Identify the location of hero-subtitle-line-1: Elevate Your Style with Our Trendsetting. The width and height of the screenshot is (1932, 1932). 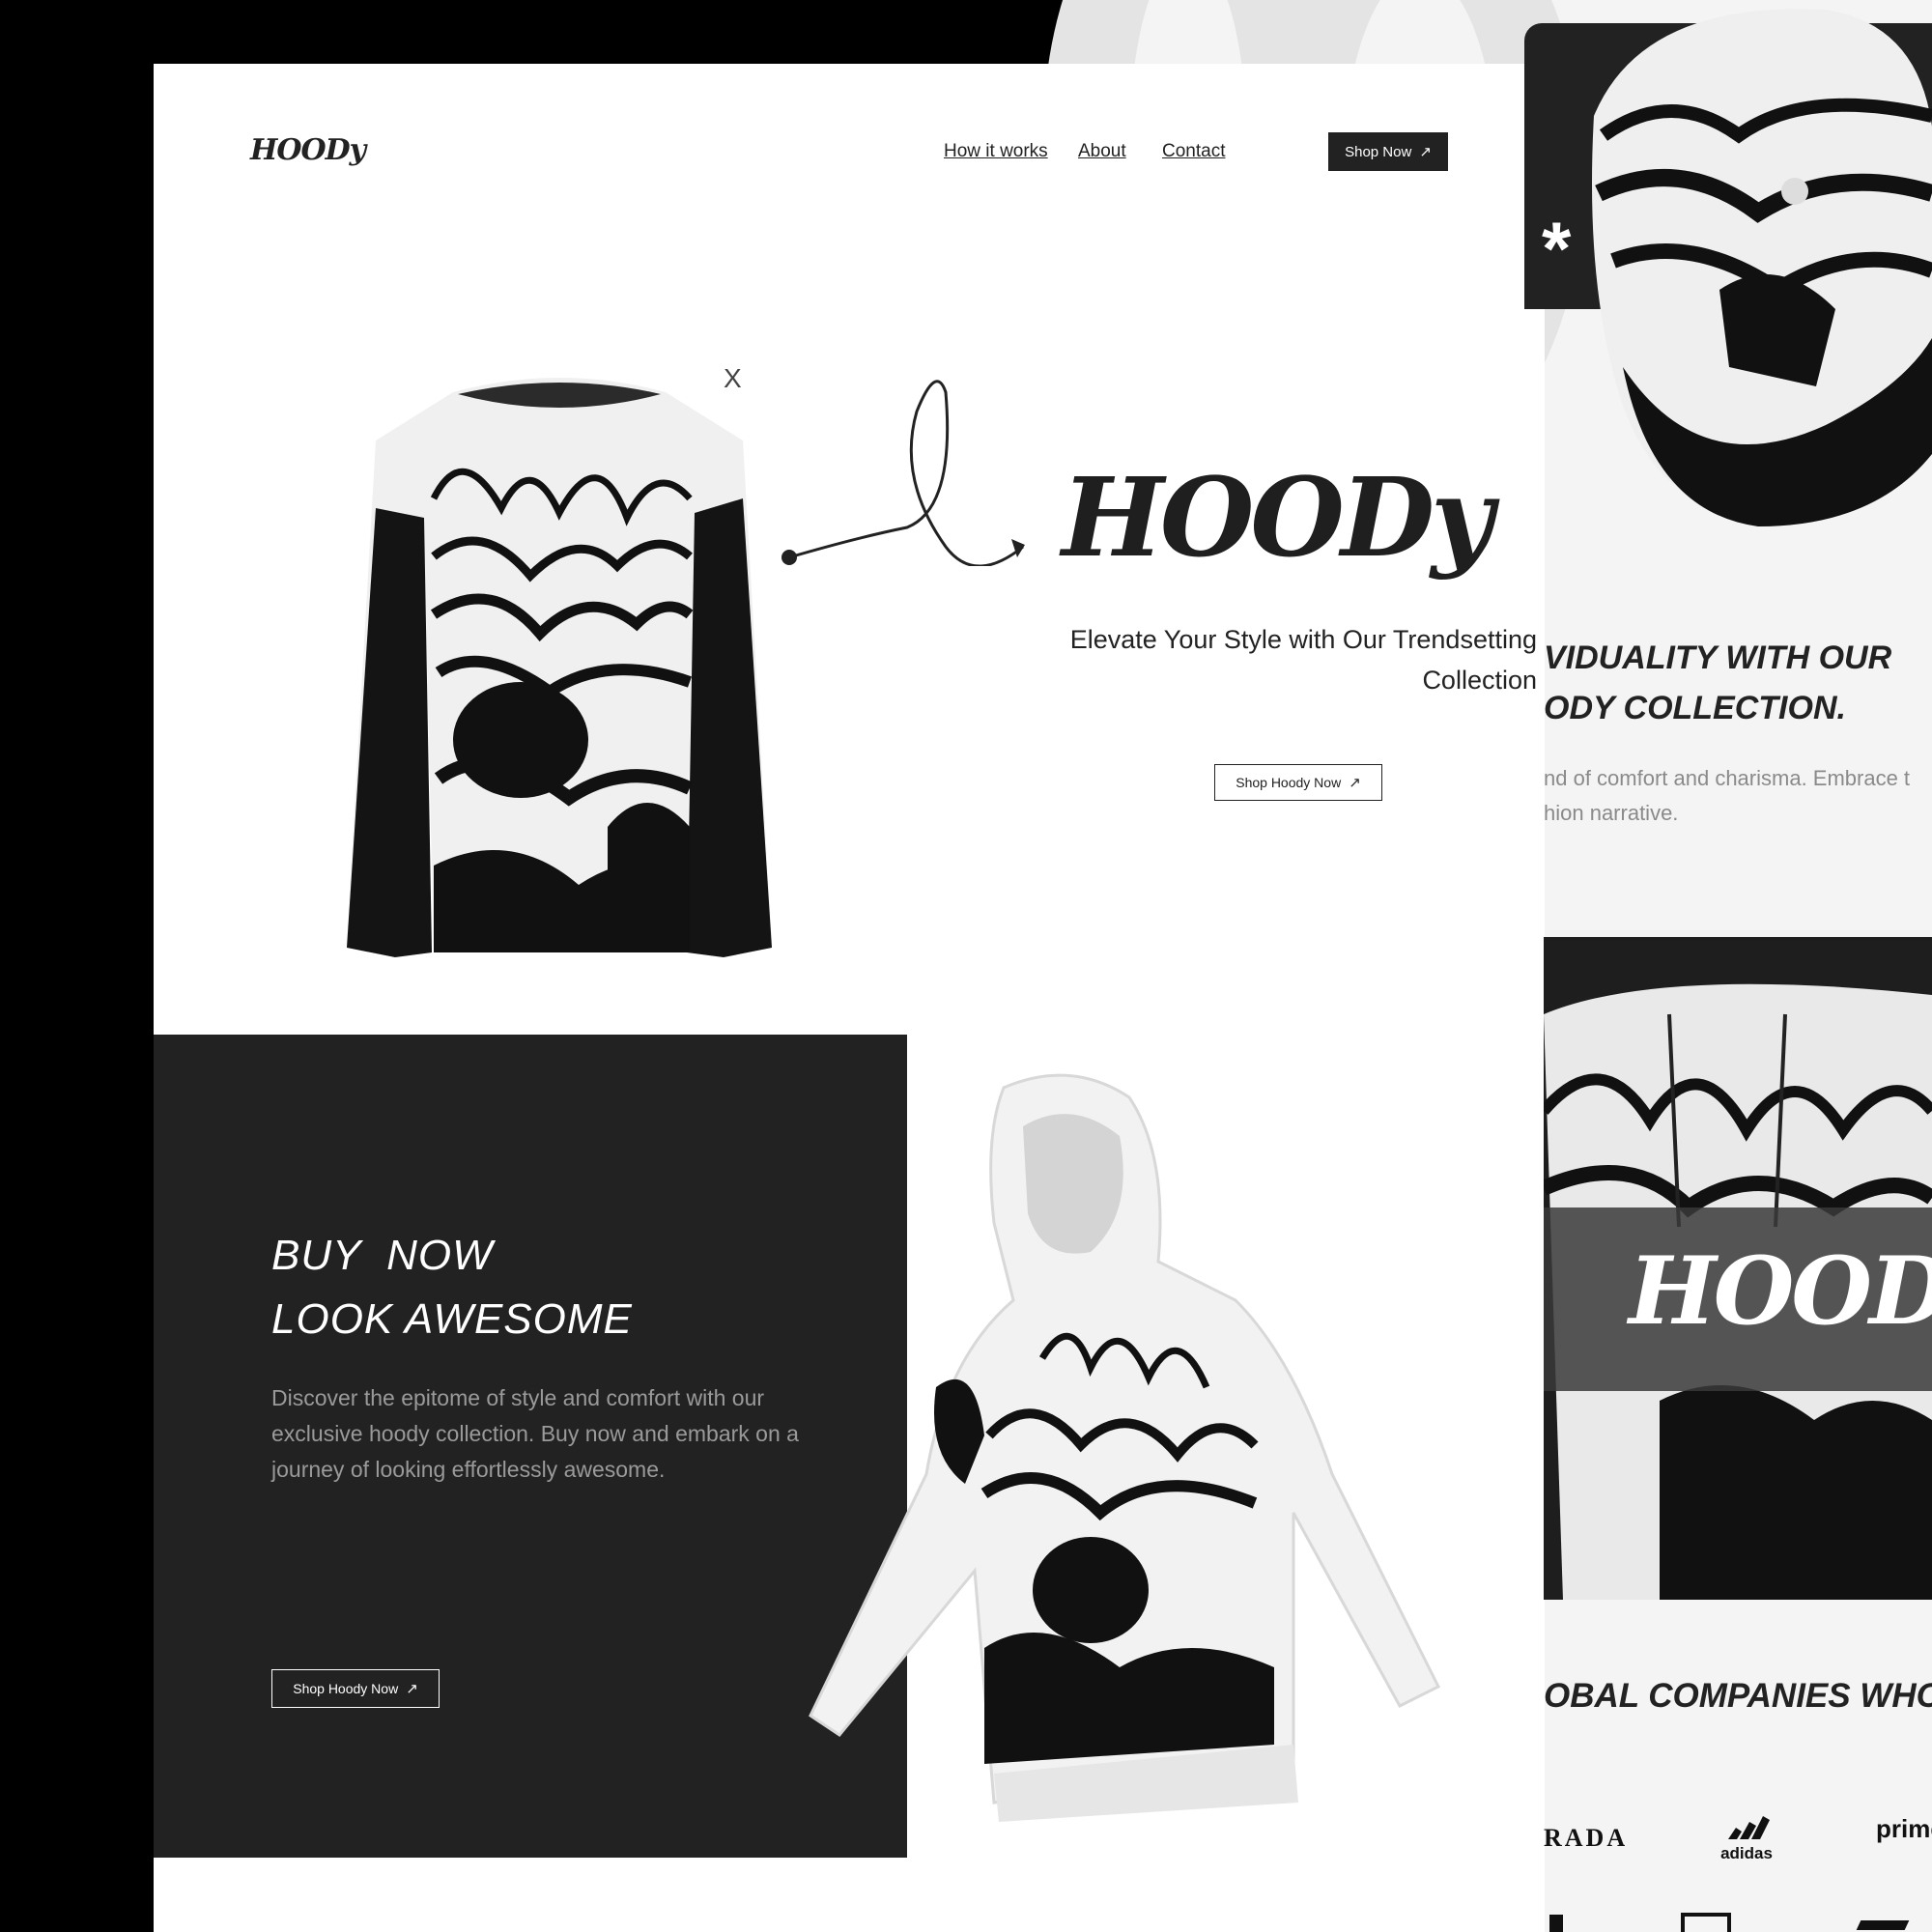
(1303, 639).